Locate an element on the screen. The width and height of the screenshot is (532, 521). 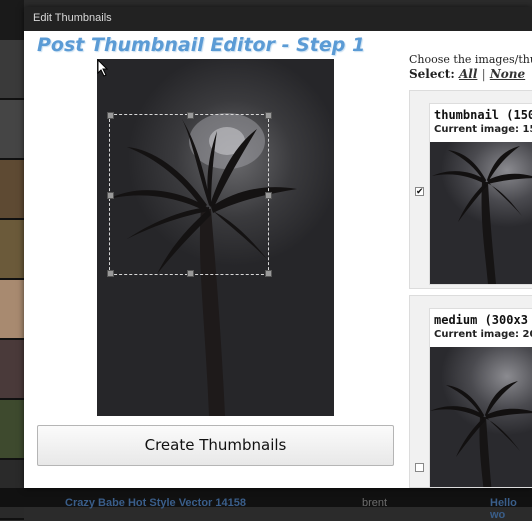
crop-handle-right is located at coordinates (268, 195).